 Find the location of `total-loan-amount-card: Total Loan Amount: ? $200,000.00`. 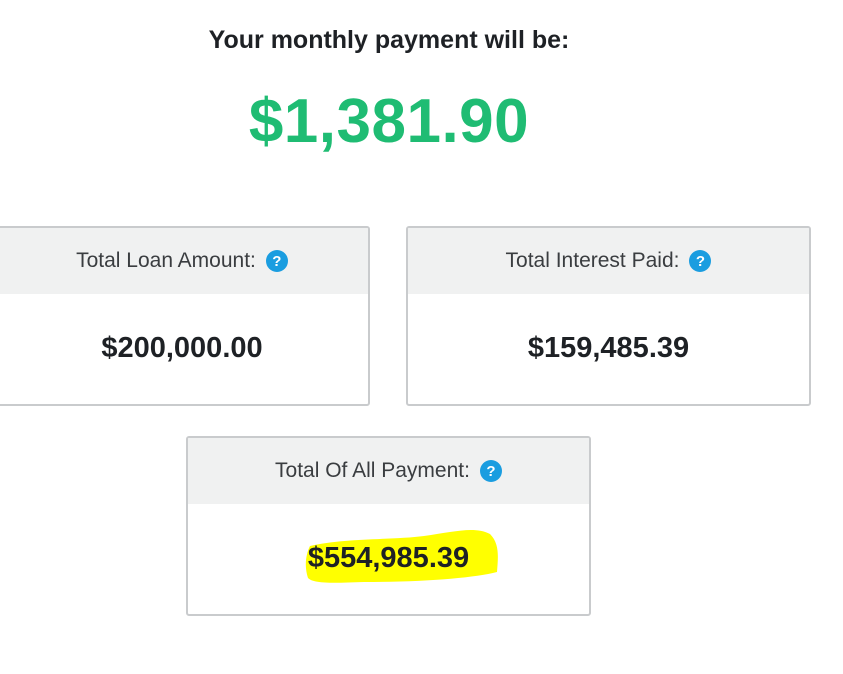

total-loan-amount-card: Total Loan Amount: ? $200,000.00 is located at coordinates (185, 316).